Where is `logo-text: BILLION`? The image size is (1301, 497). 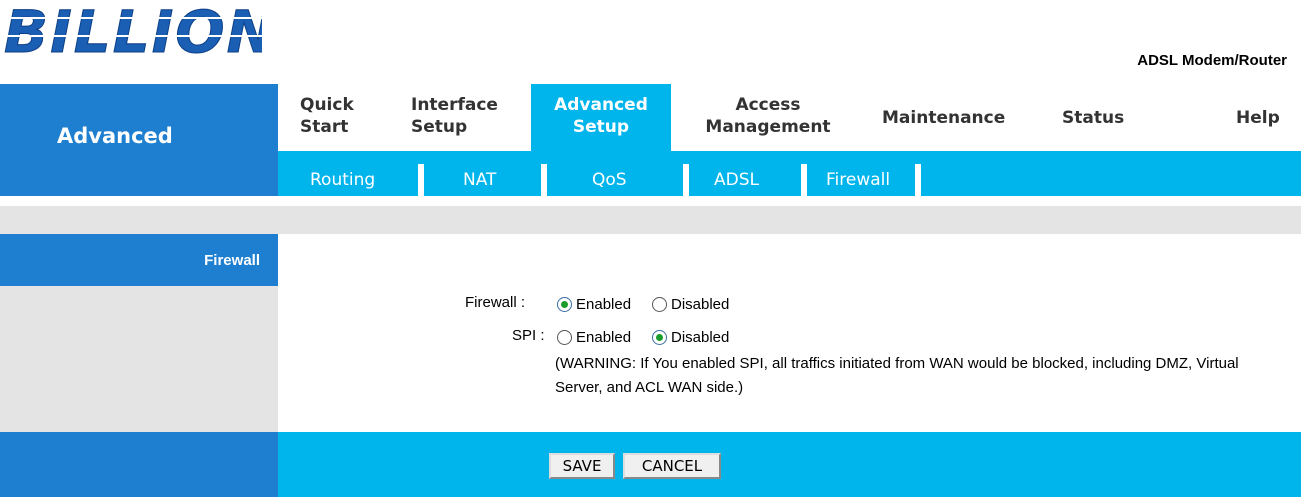
logo-text: BILLION is located at coordinates (133, 33).